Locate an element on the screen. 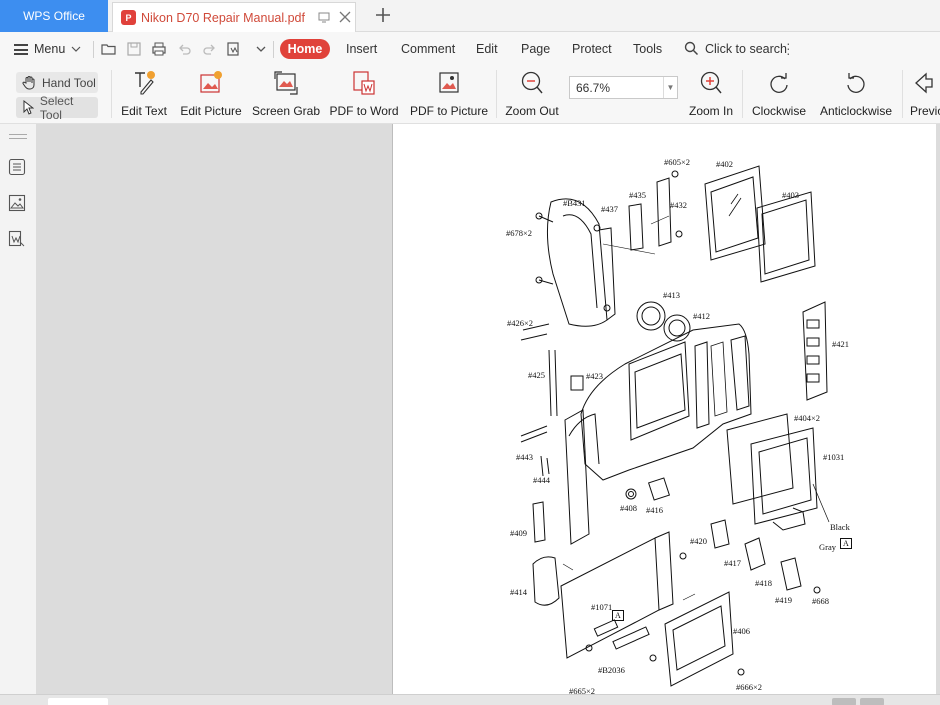 The image size is (940, 705). main-menu-button: Menu is located at coordinates (47, 49).